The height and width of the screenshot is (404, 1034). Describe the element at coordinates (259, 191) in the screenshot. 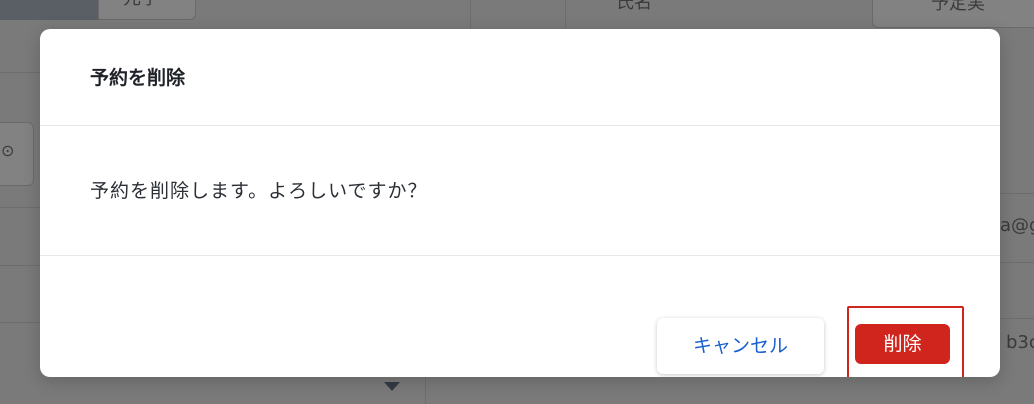

I see `dialog-message: 予約を削除します。よろしいですか？` at that location.